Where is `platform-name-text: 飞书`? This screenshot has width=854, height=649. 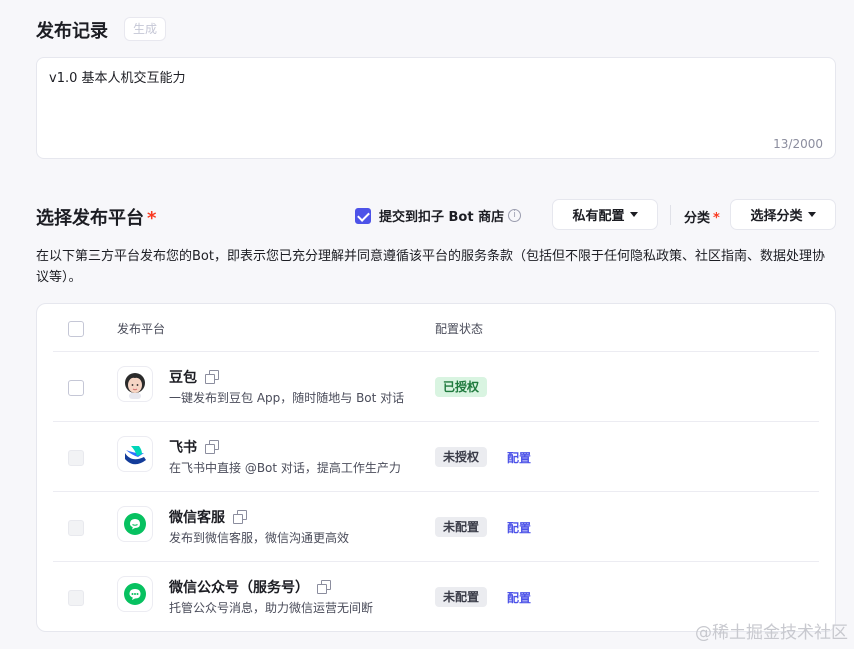
platform-name-text: 飞书 is located at coordinates (183, 448).